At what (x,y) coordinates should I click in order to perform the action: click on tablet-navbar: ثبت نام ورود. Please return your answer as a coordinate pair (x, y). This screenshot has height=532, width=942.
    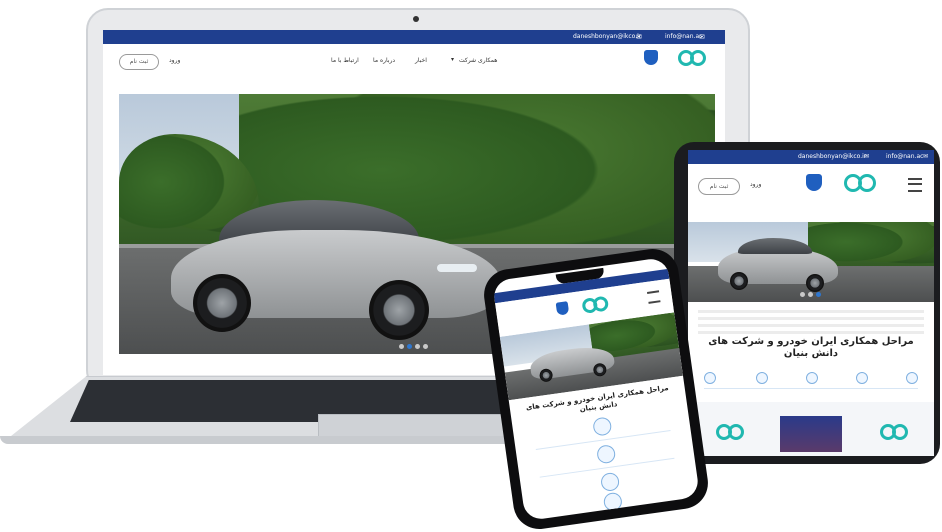
    Looking at the image, I should click on (811, 186).